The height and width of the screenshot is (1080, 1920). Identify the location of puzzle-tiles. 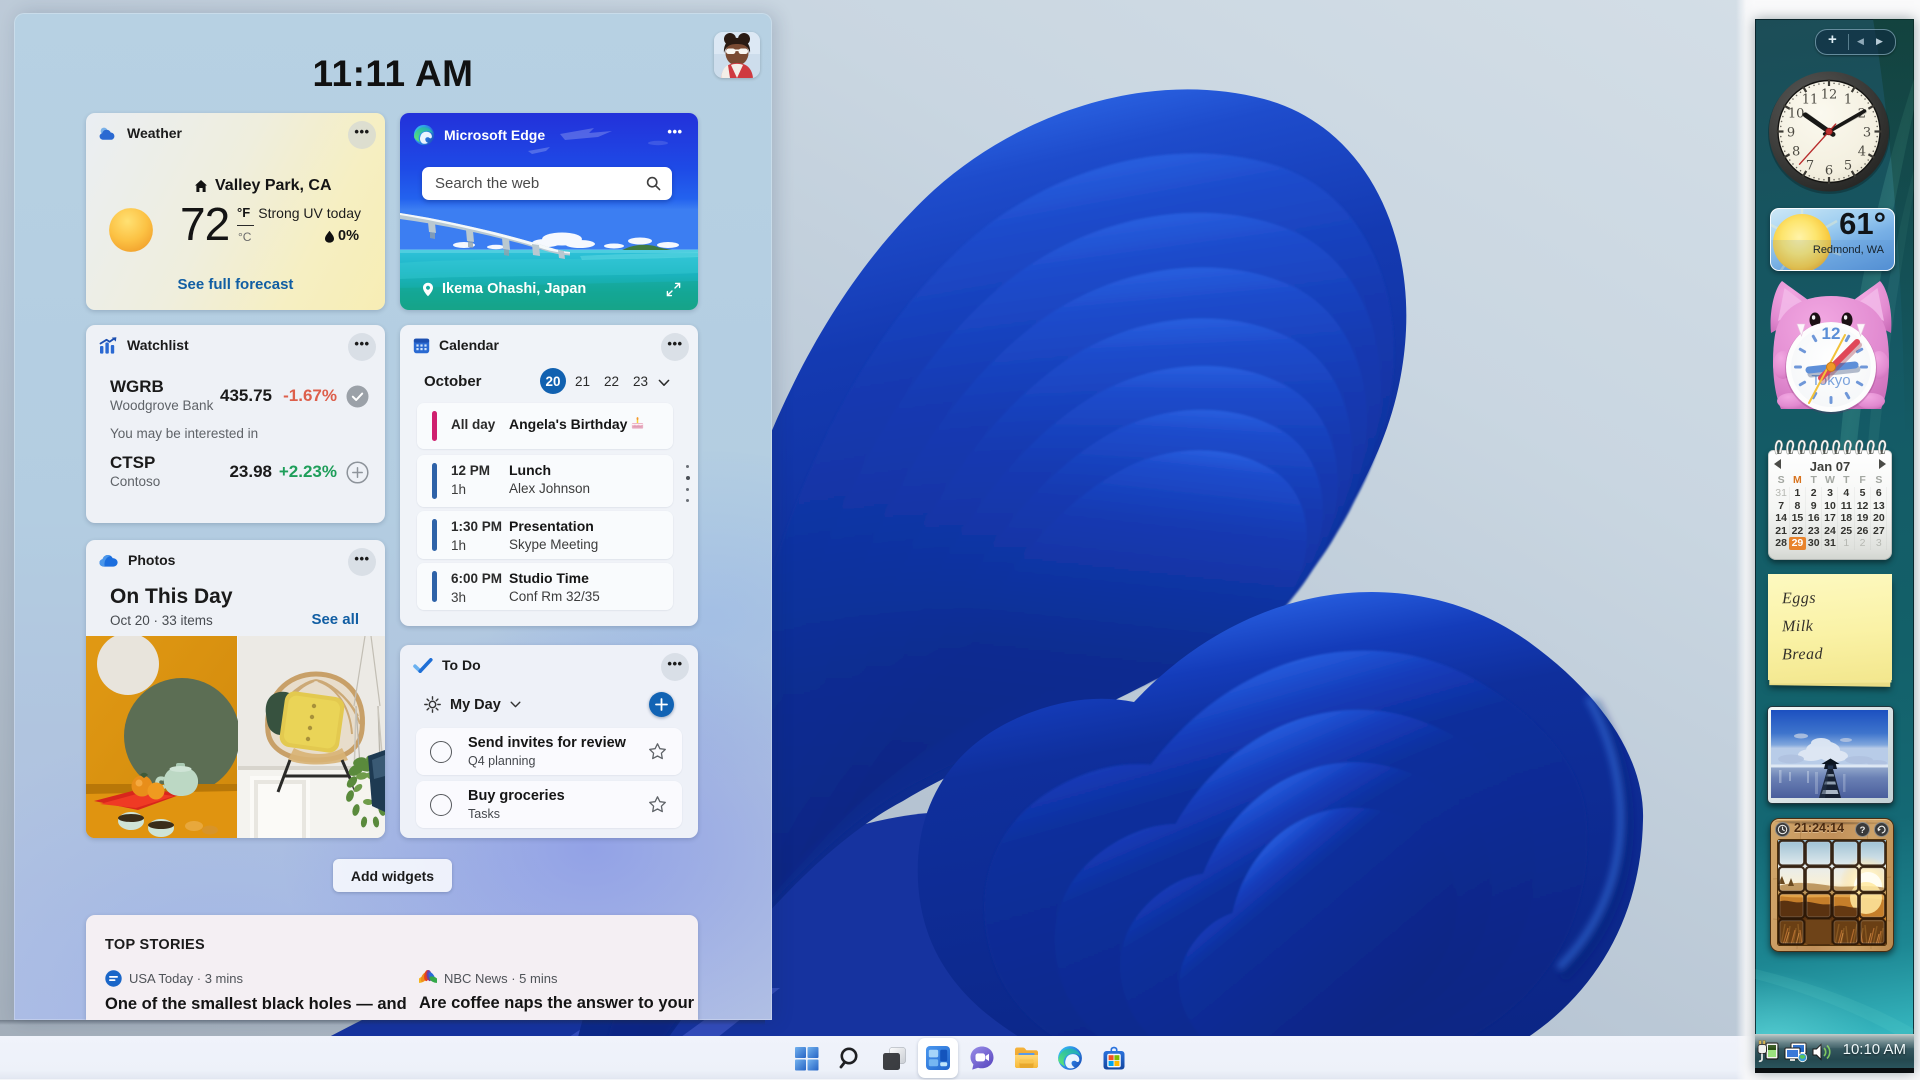
(1832, 892).